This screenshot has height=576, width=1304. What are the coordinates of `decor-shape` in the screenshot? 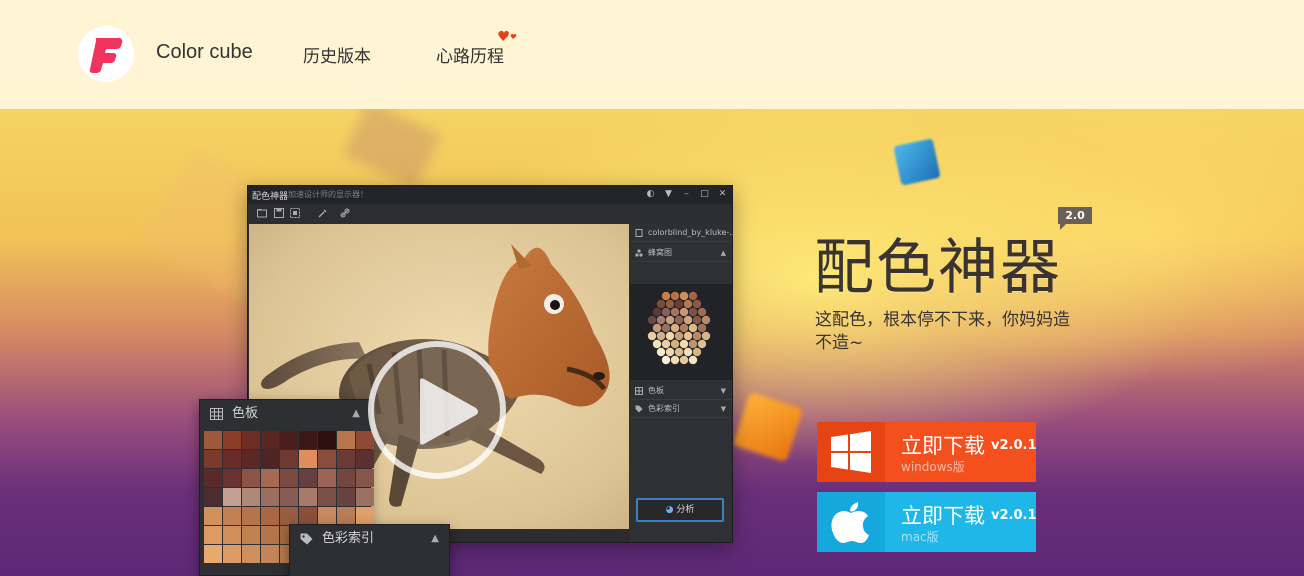 It's located at (392, 149).